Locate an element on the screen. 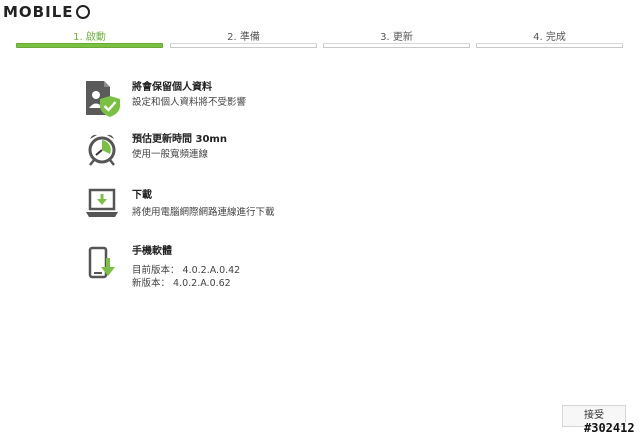 The height and width of the screenshot is (436, 640). item-title: 下載 is located at coordinates (142, 195).